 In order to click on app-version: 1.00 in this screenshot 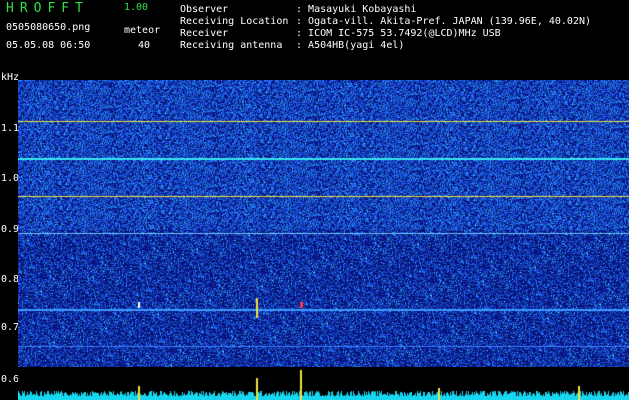, I will do `click(136, 7)`.